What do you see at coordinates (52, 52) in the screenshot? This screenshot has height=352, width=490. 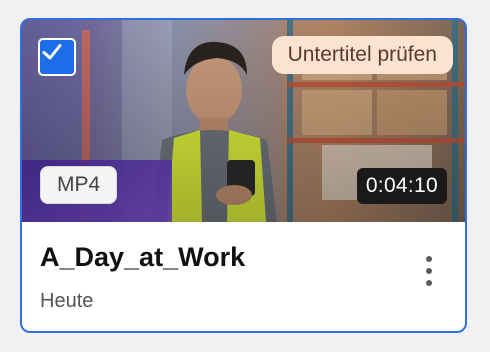 I see `checkmark-icon` at bounding box center [52, 52].